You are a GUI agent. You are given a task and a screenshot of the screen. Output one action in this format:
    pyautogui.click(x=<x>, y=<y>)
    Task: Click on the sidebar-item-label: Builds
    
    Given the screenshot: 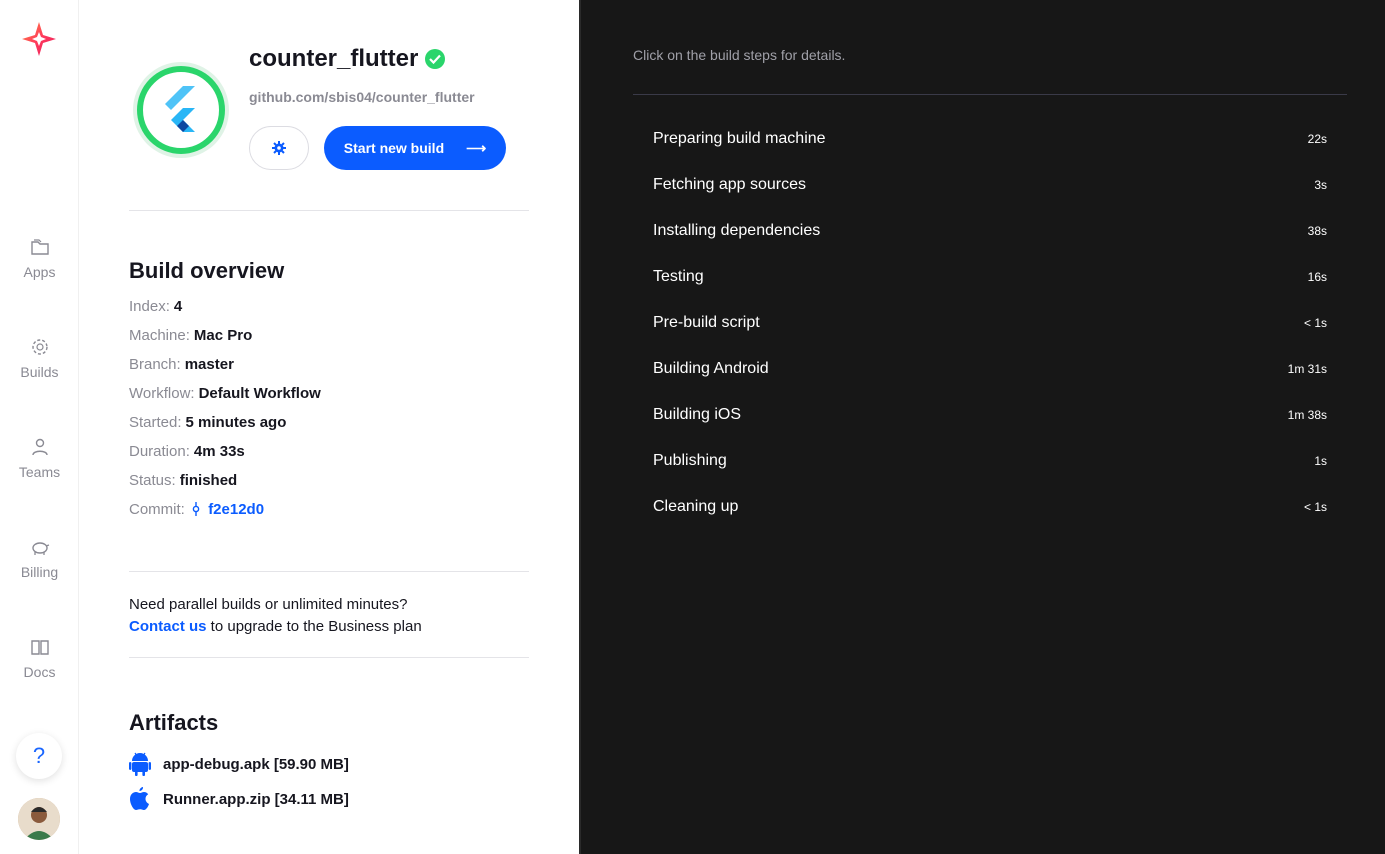 What is the action you would take?
    pyautogui.click(x=39, y=372)
    